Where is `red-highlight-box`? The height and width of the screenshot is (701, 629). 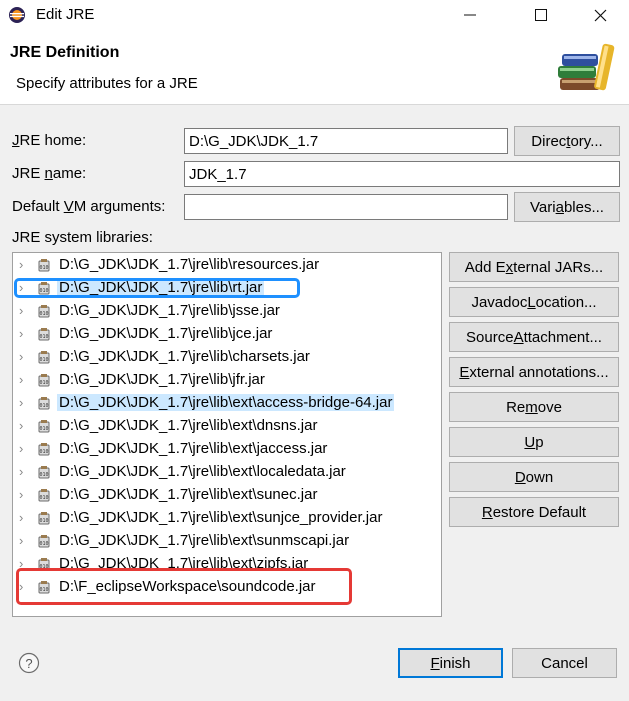
red-highlight-box is located at coordinates (184, 586).